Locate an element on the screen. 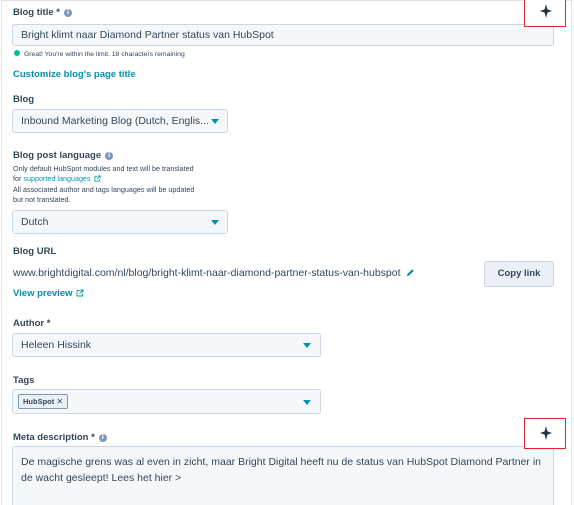  customize-title-link: Customize blog's page title is located at coordinates (74, 74).